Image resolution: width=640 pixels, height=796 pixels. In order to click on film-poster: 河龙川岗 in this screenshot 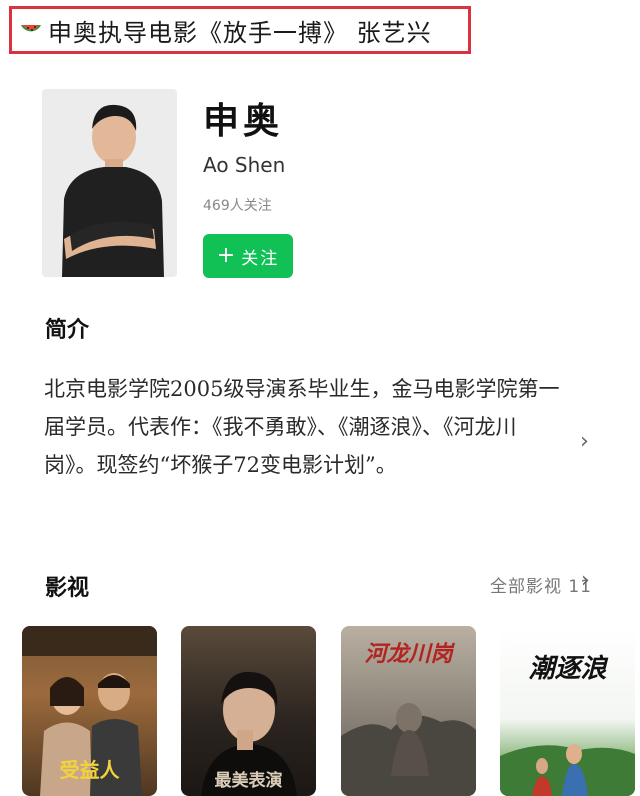, I will do `click(408, 711)`.